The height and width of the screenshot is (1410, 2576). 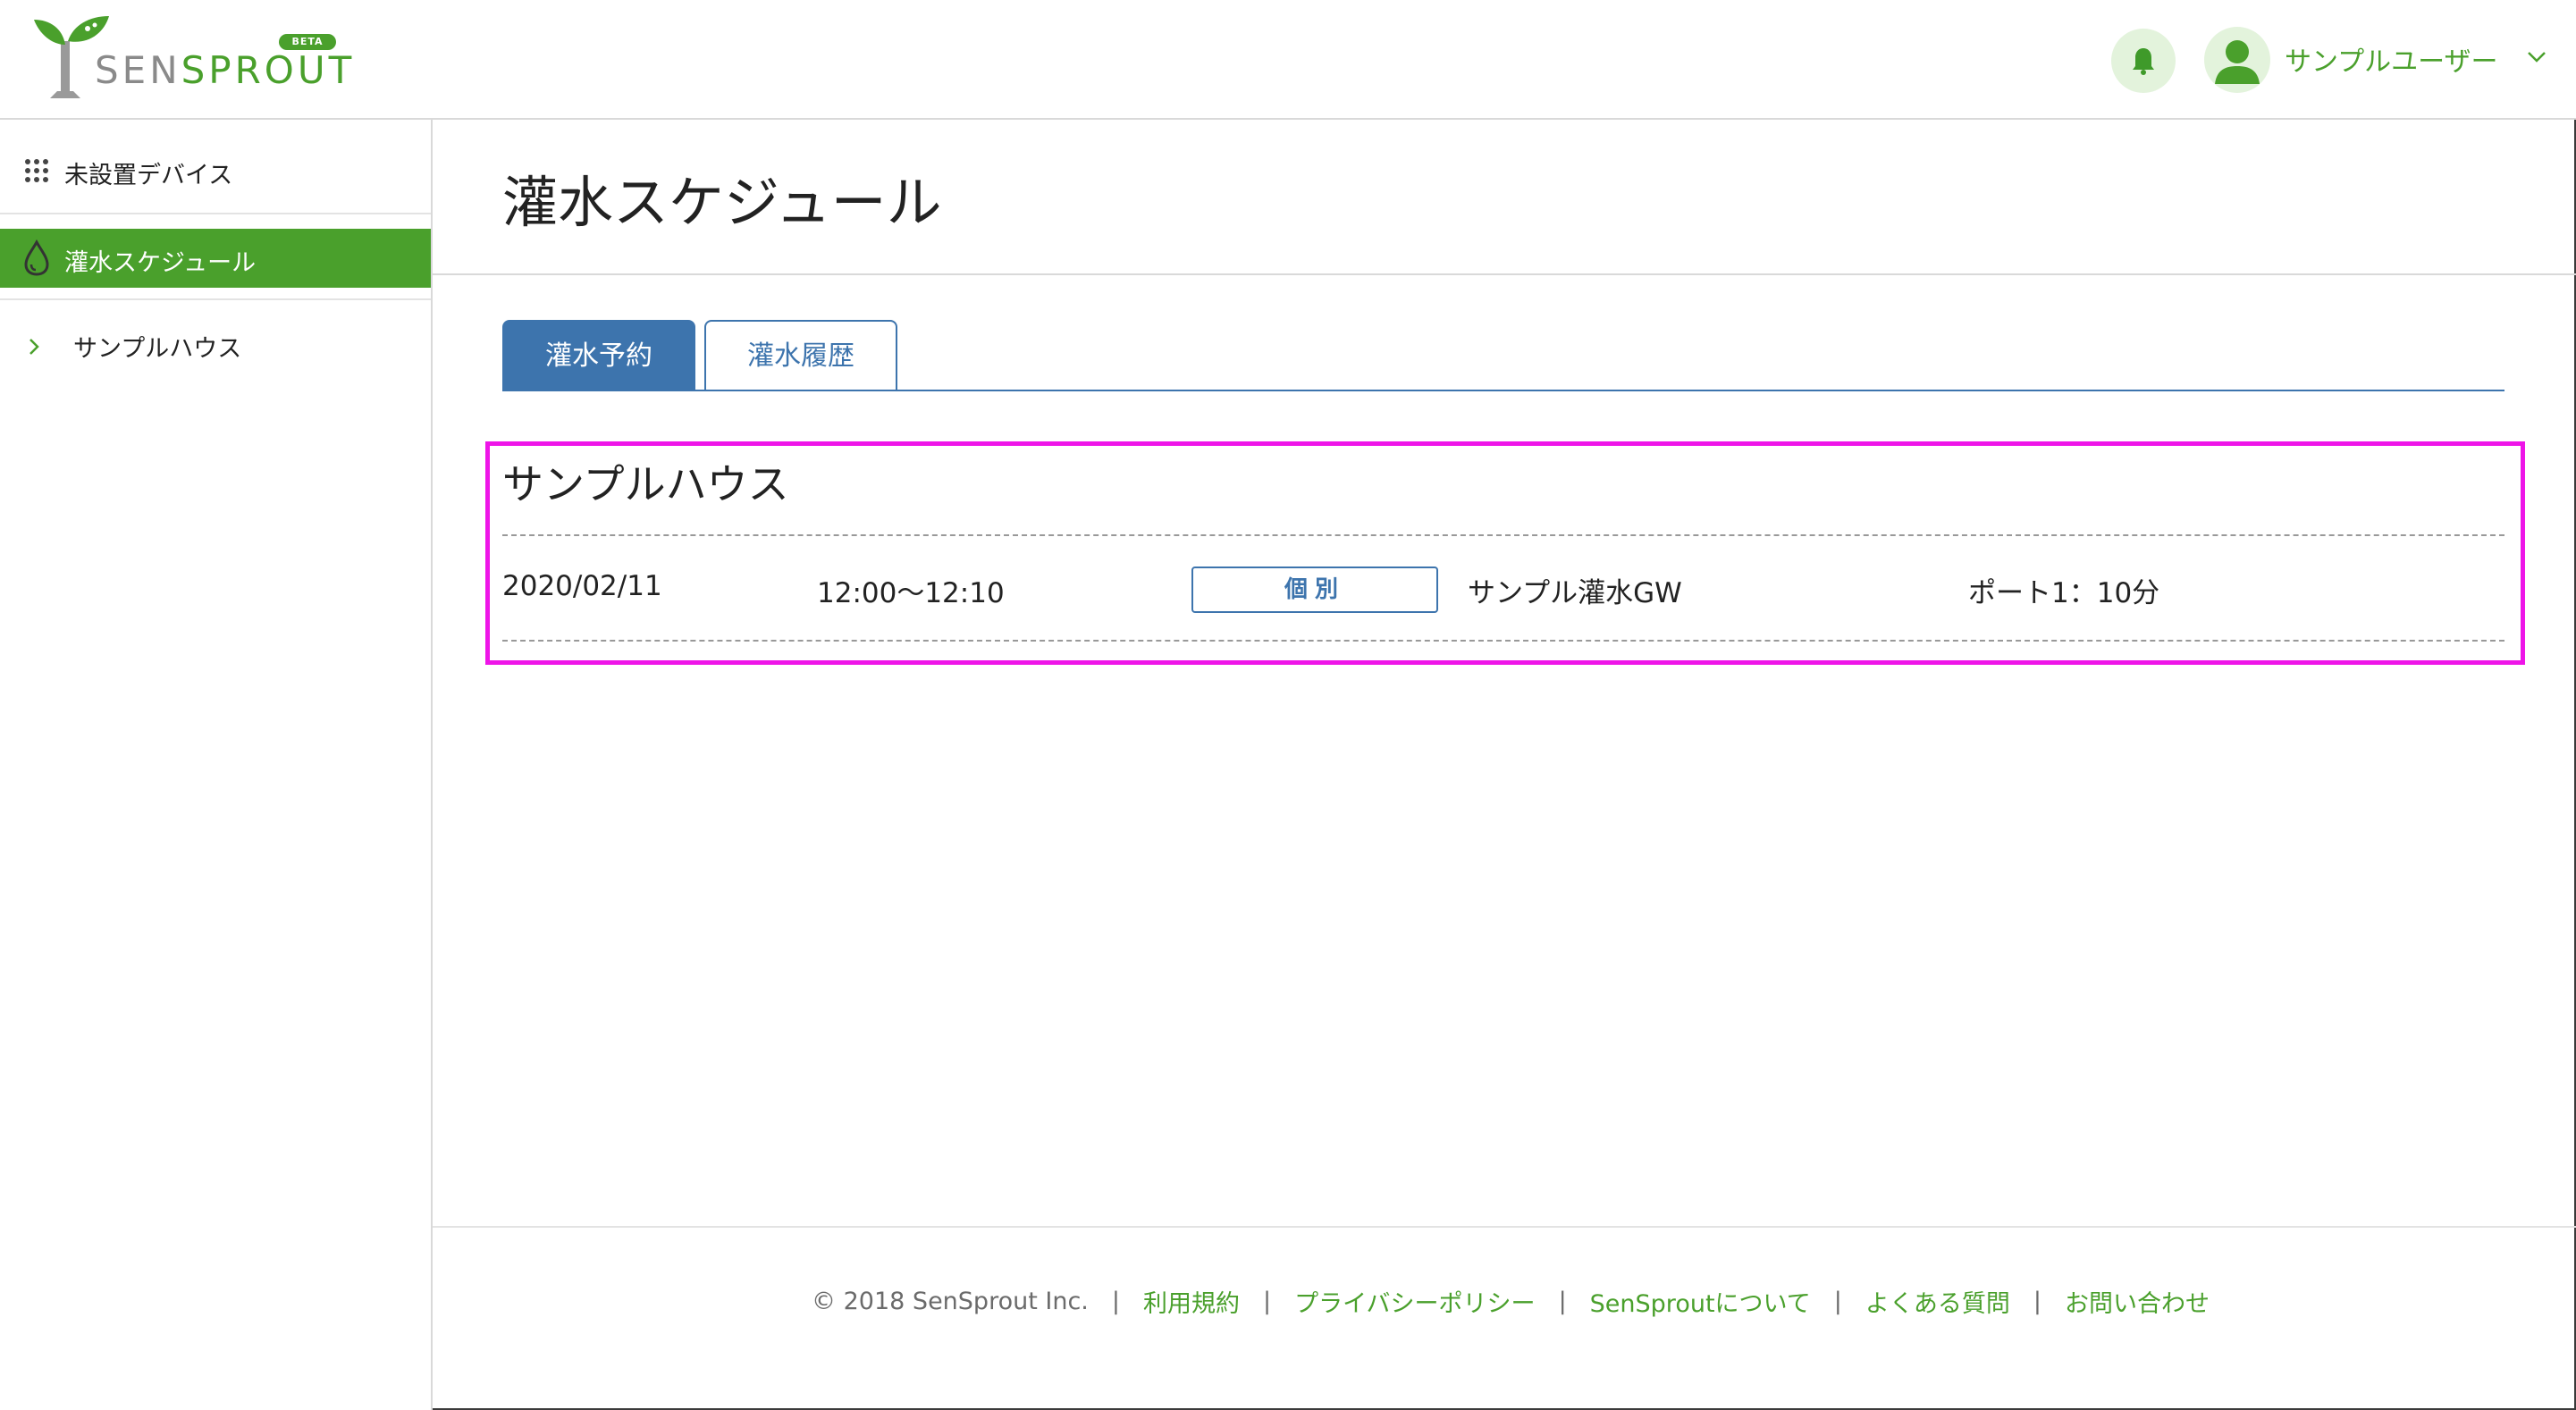 I want to click on user-icon, so click(x=2238, y=62).